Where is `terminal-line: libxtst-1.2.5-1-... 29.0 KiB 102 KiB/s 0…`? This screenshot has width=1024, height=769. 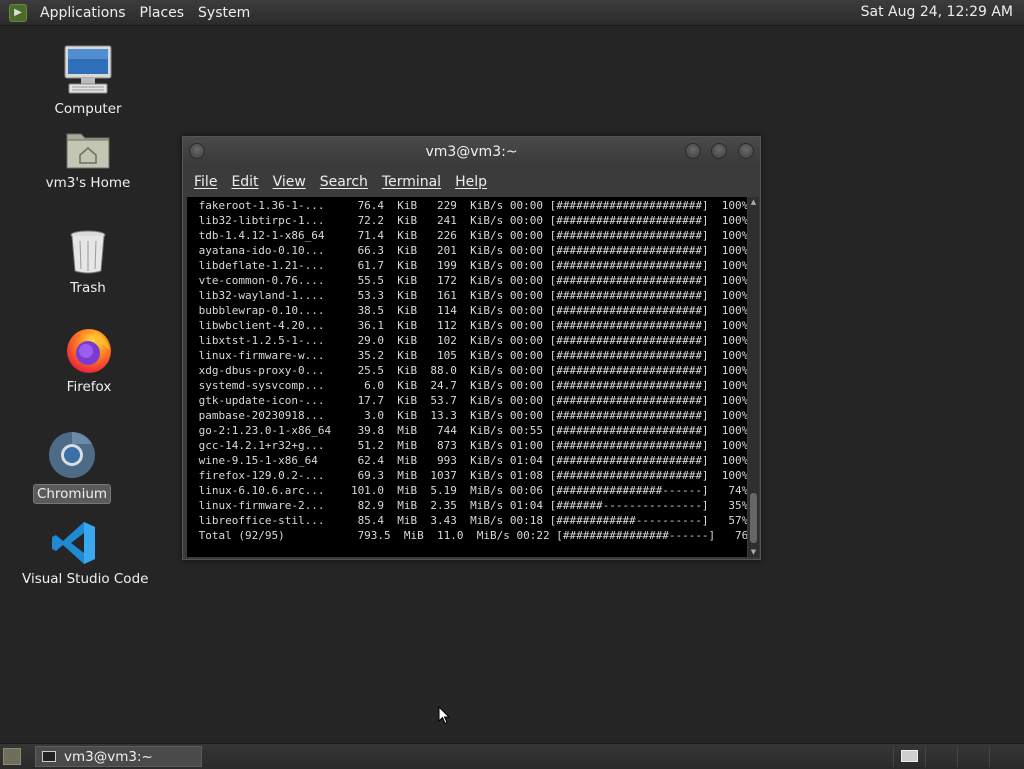 terminal-line: libxtst-1.2.5-1-... 29.0 KiB 102 KiB/s 0… is located at coordinates (469, 340).